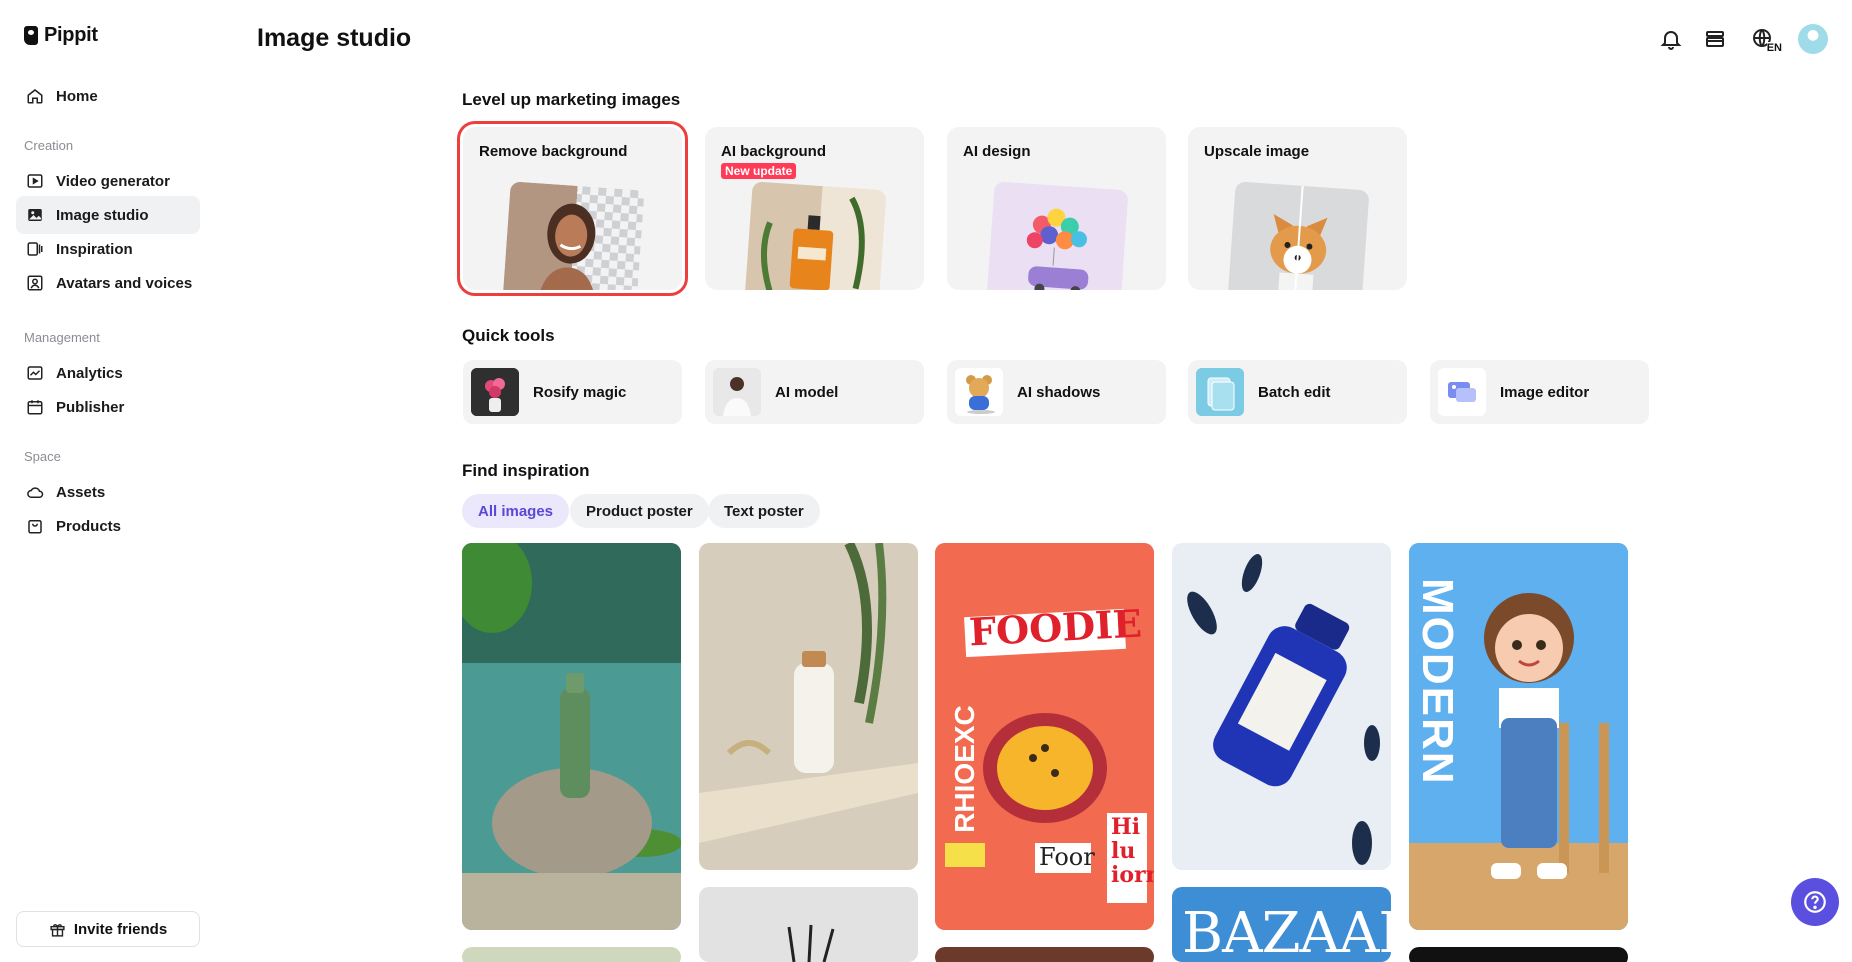  I want to click on ai-design-preview, so click(1058, 235).